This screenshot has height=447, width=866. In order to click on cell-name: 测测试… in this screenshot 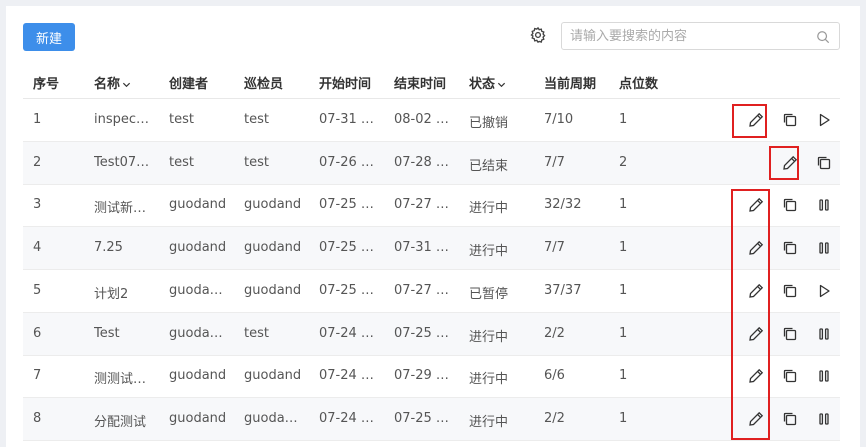, I will do `click(120, 380)`.